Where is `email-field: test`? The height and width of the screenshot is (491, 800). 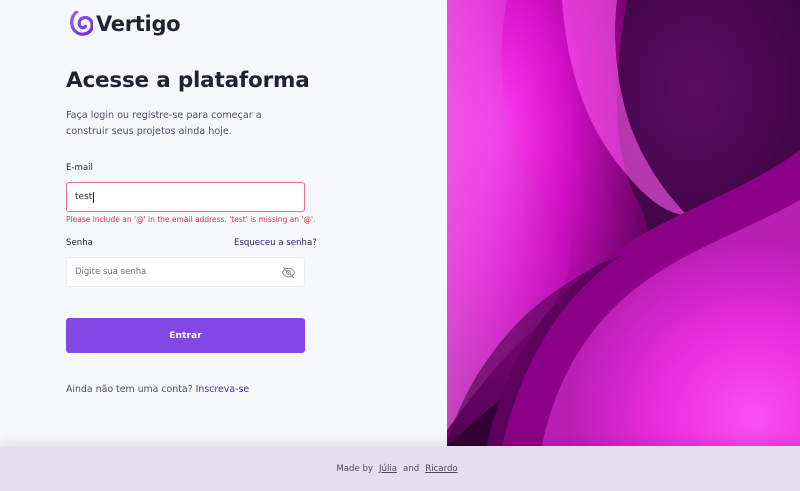 email-field: test is located at coordinates (185, 197).